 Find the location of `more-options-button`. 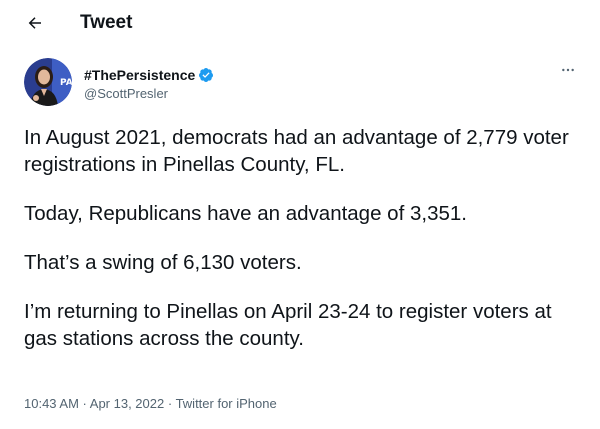

more-options-button is located at coordinates (568, 70).